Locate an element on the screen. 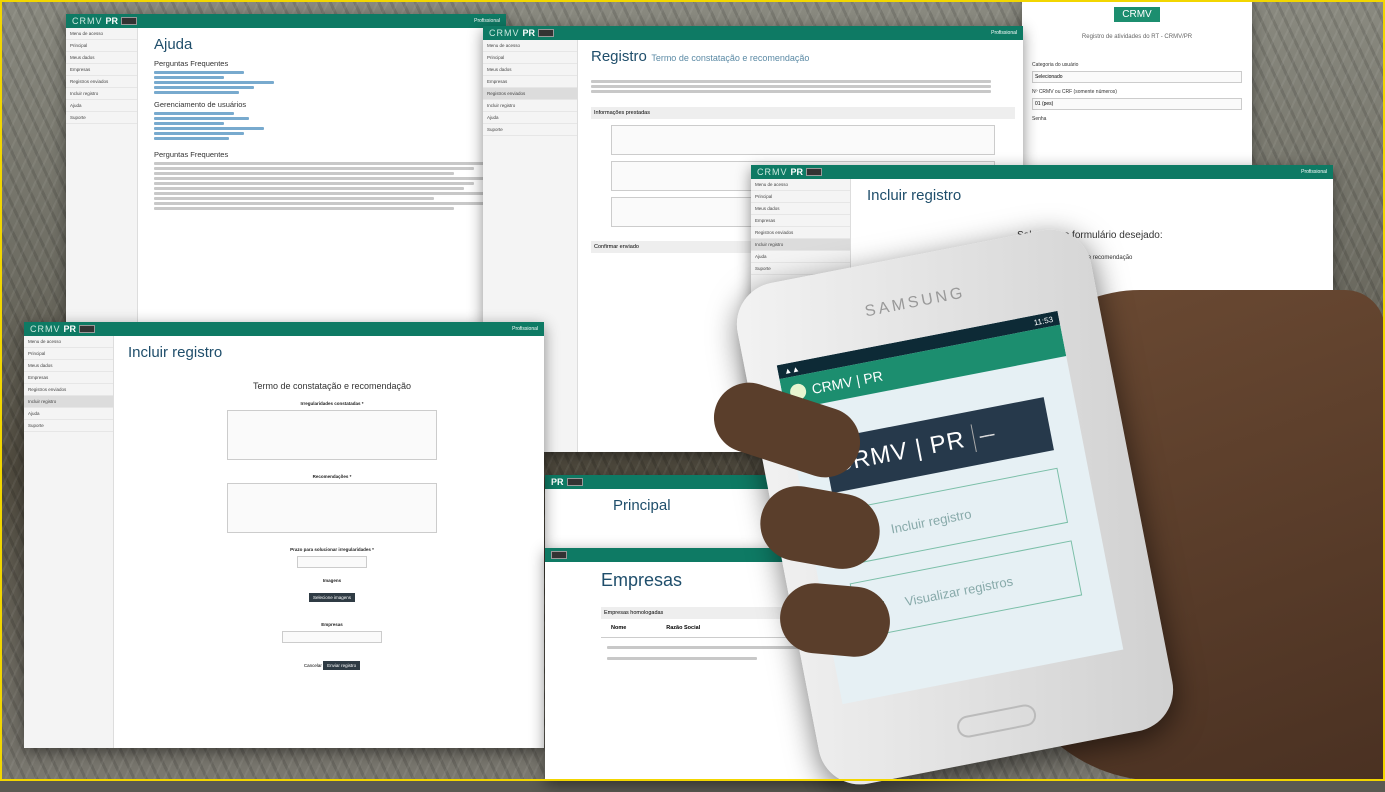 The image size is (1385, 792). faq-heading-2: Perguntas Frequentes is located at coordinates (191, 154).